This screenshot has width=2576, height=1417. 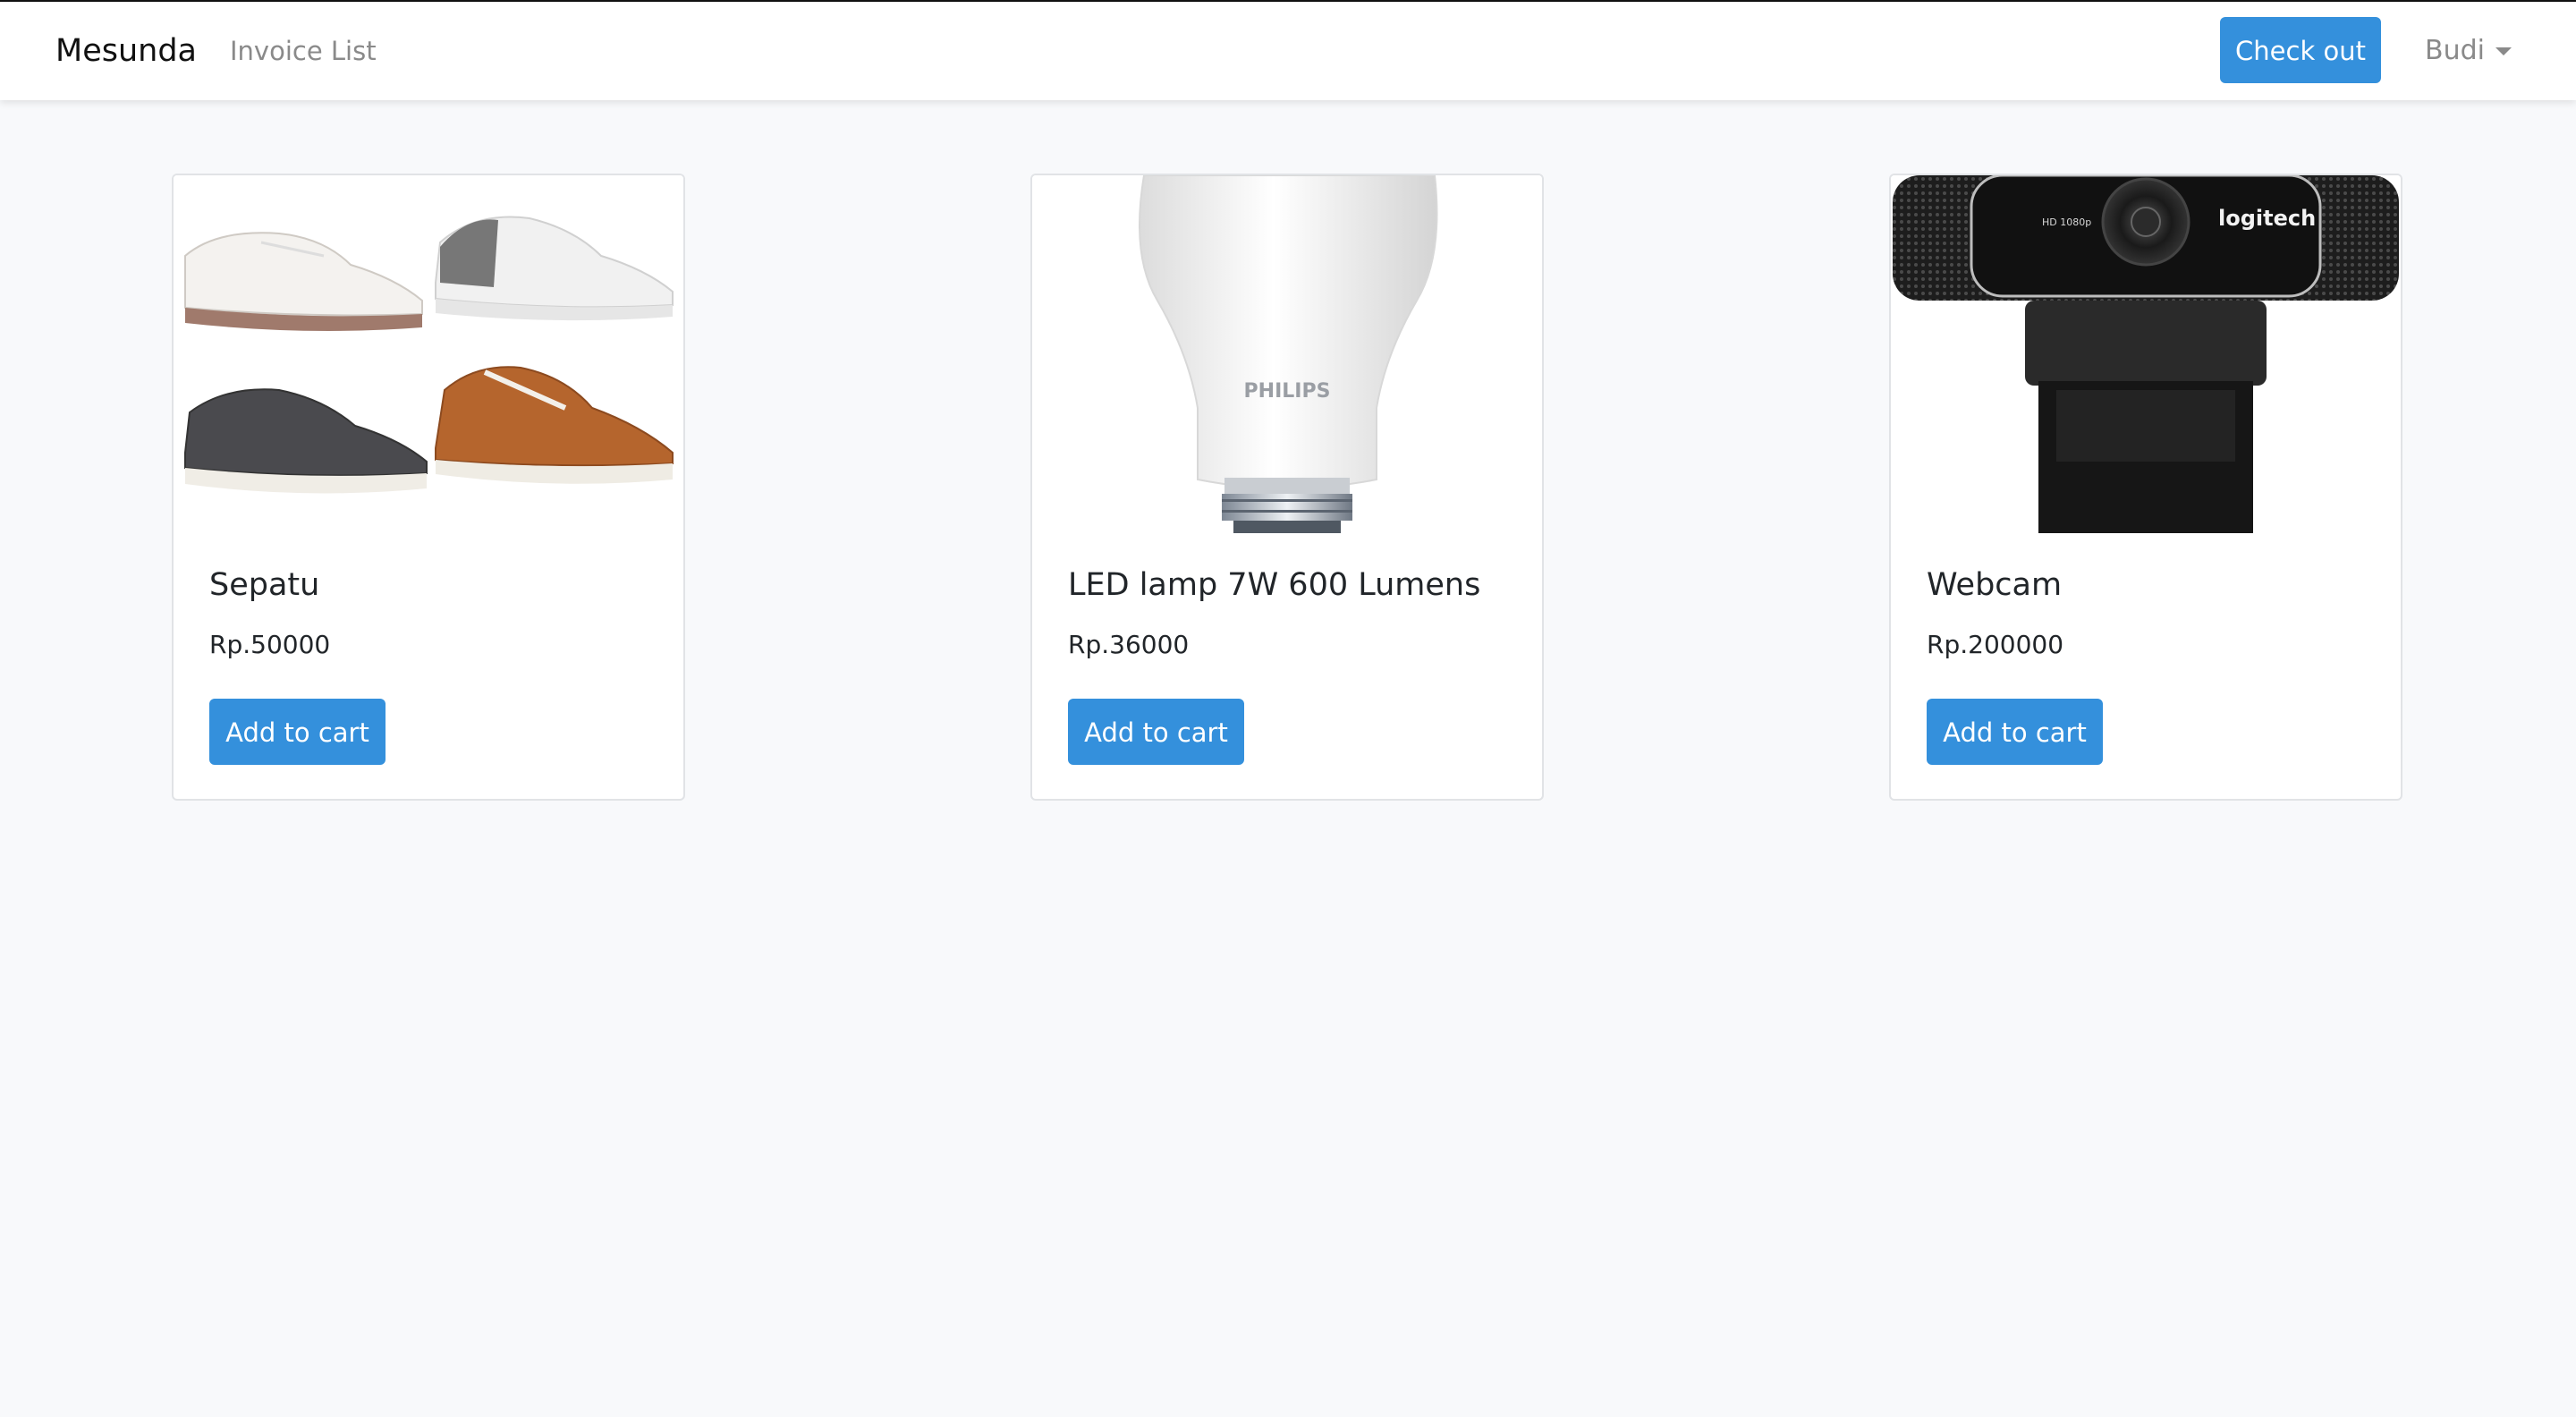 What do you see at coordinates (270, 644) in the screenshot?
I see `product-price: Rp.50000` at bounding box center [270, 644].